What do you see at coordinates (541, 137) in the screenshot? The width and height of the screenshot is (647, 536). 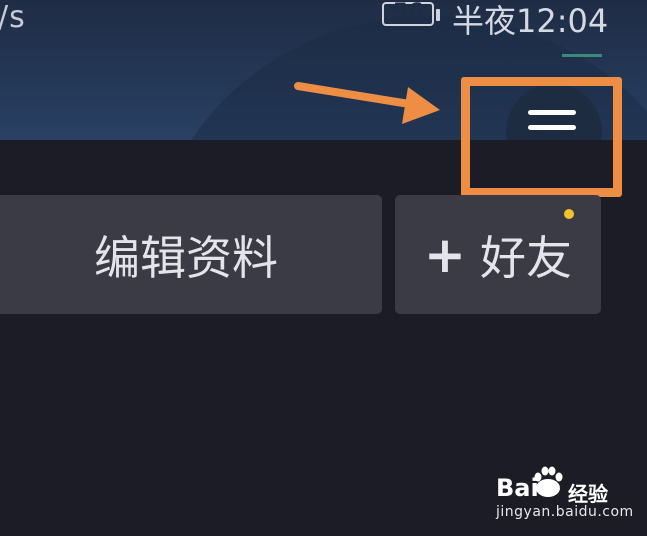 I see `highlight-box` at bounding box center [541, 137].